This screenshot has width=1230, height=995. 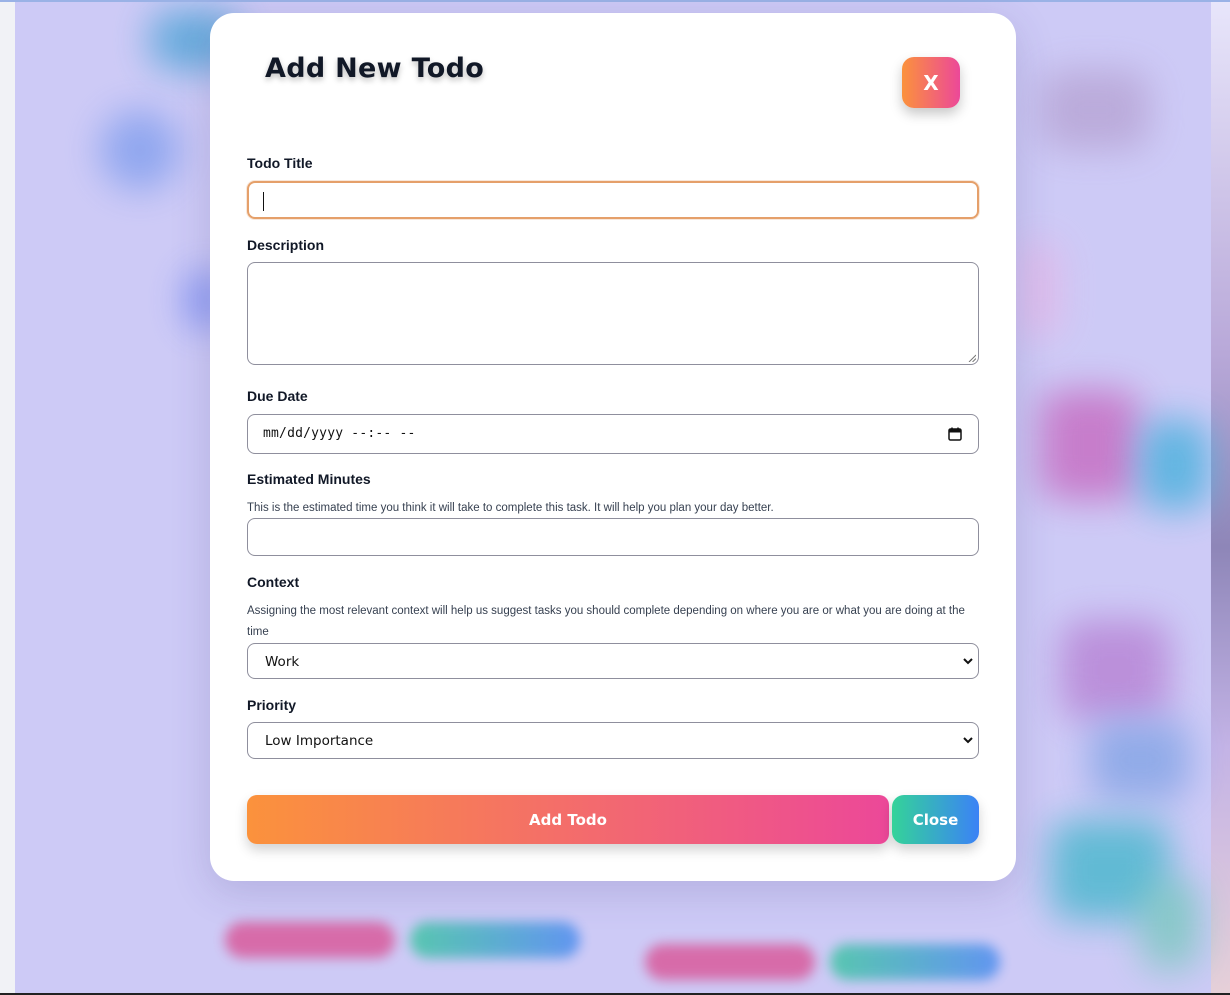 I want to click on context-select: Work, so click(x=613, y=661).